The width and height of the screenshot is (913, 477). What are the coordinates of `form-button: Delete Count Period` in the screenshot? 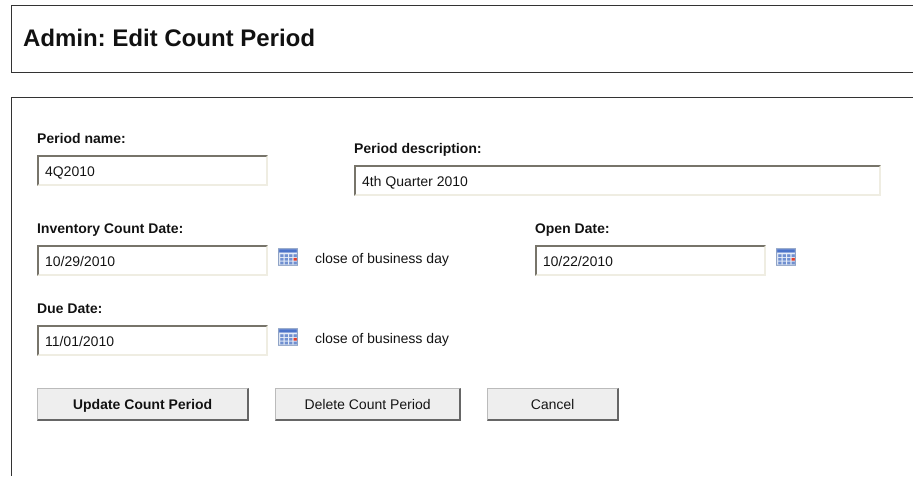 It's located at (368, 404).